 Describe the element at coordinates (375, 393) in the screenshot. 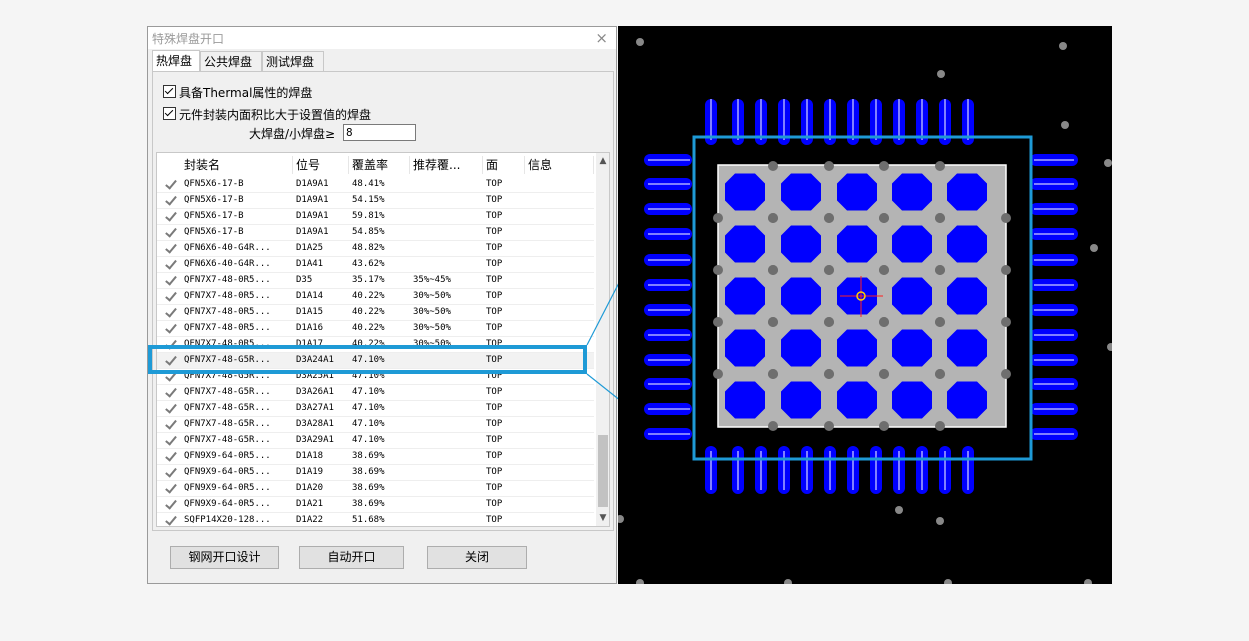

I see `table-row: QFN7X7-48-G5R... D3A26A1 47.10% TOP` at that location.